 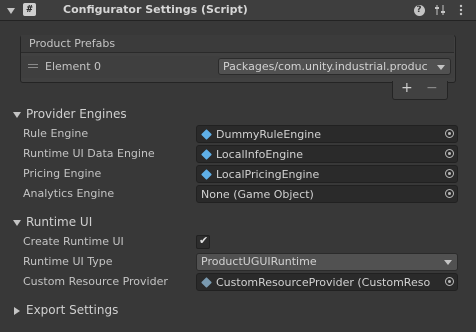 What do you see at coordinates (206, 282) in the screenshot?
I see `game-object-icon` at bounding box center [206, 282].